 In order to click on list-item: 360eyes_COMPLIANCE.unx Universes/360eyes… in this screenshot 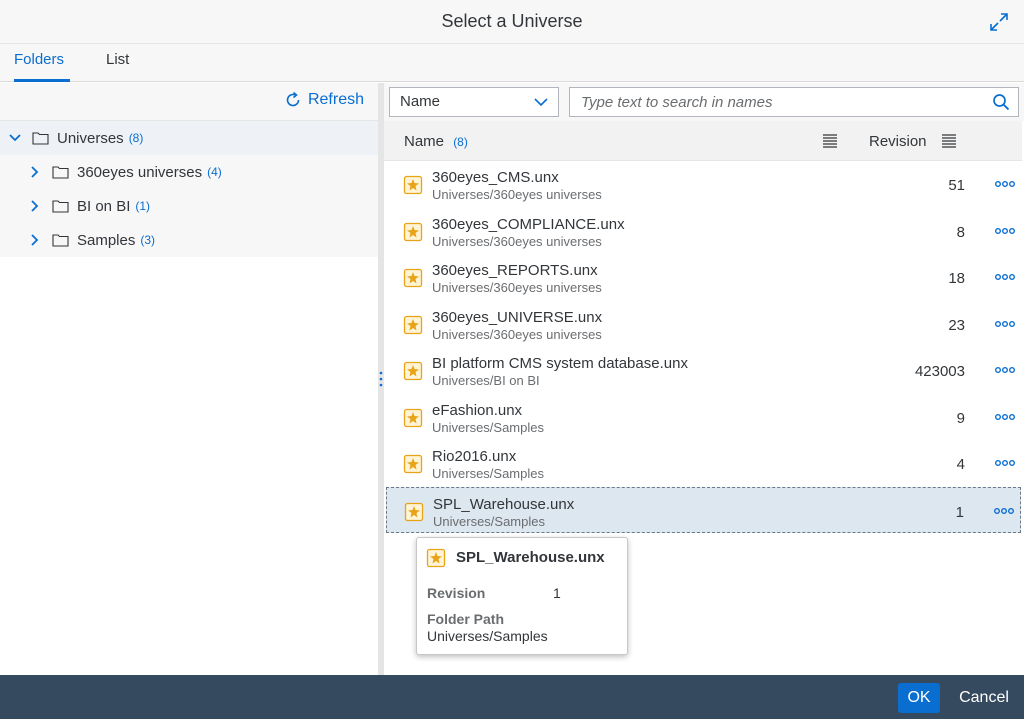, I will do `click(704, 231)`.